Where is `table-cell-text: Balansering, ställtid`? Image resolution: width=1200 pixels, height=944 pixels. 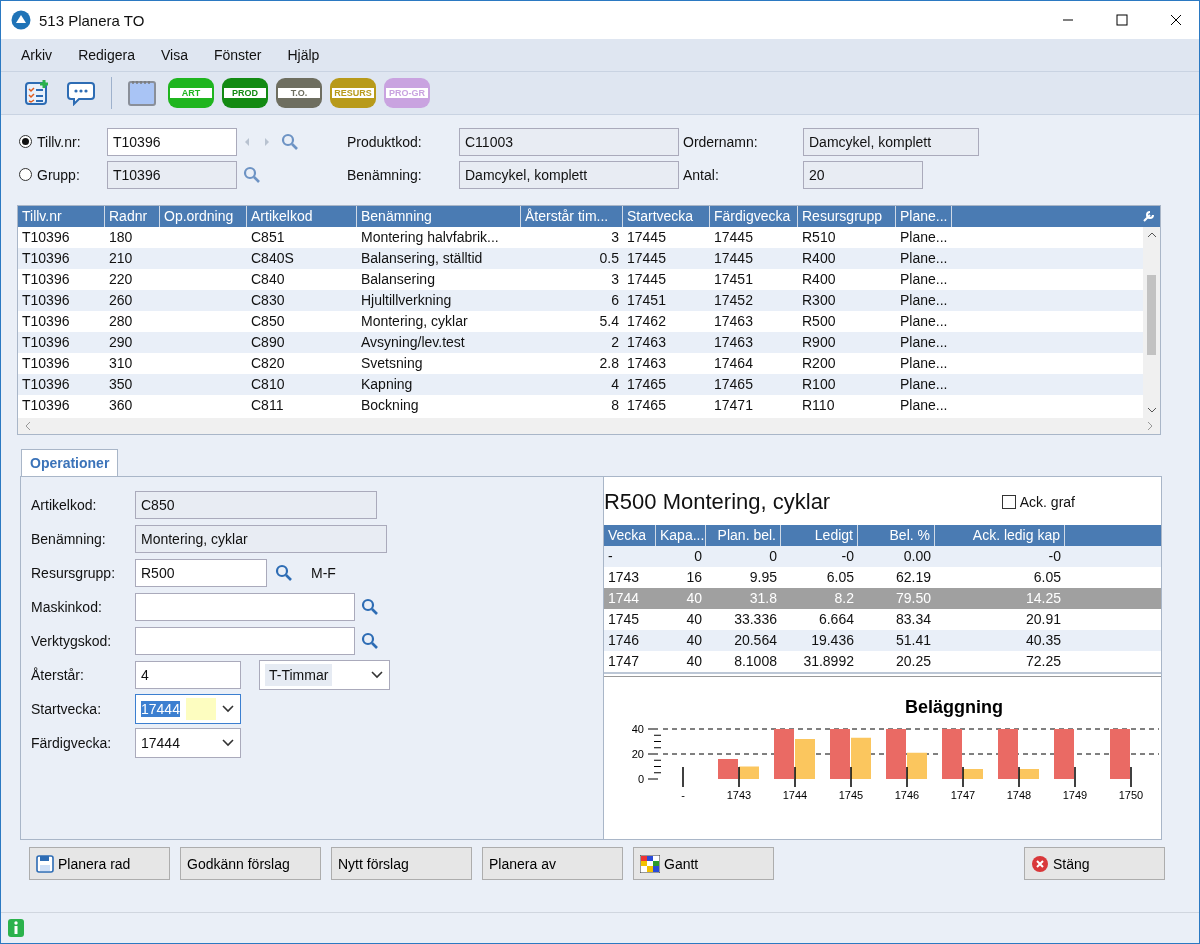
table-cell-text: Balansering, ställtid is located at coordinates (422, 258).